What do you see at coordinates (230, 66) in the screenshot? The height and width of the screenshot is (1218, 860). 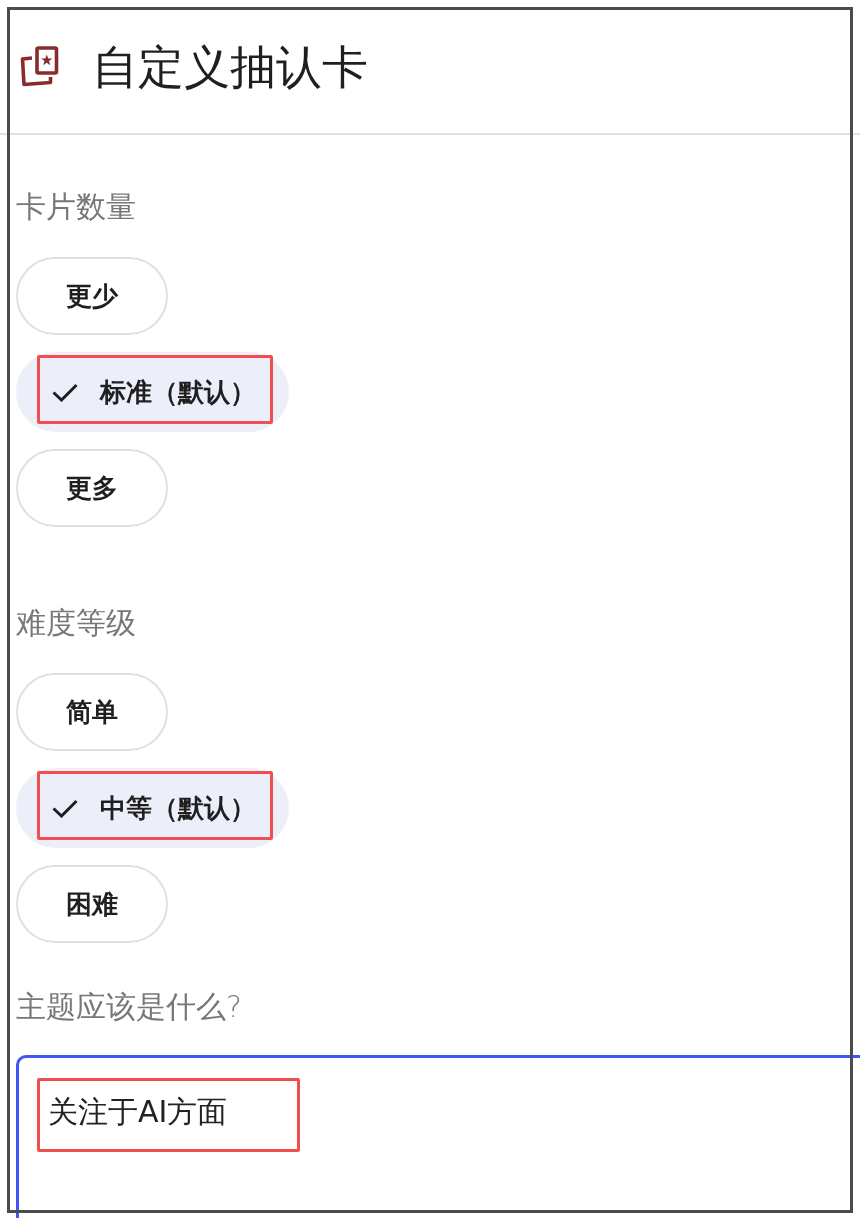 I see `page-title: 自定义抽认卡` at bounding box center [230, 66].